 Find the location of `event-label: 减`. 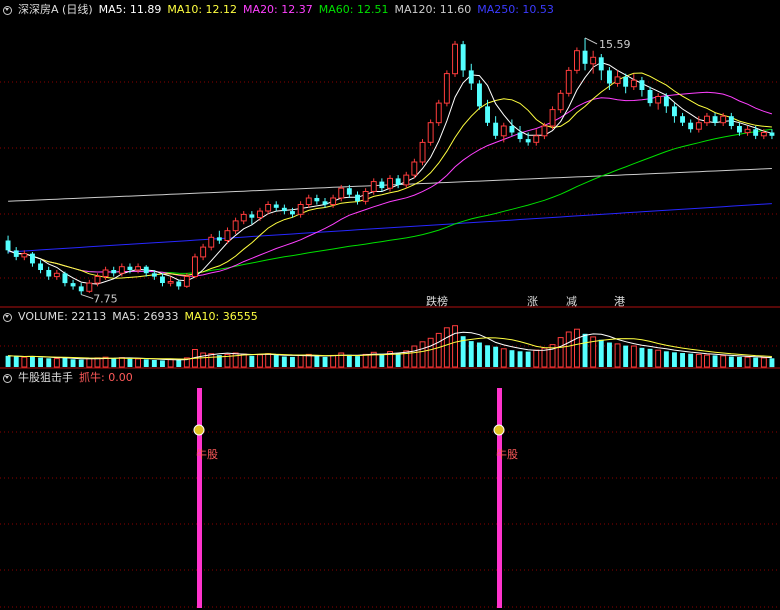

event-label: 减 is located at coordinates (571, 301).